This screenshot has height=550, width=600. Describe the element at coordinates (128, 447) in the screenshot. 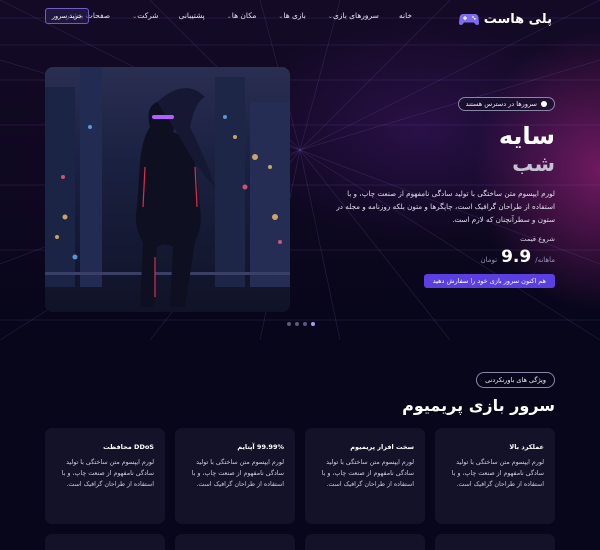

I see `card-title: DDoS محافظت` at that location.